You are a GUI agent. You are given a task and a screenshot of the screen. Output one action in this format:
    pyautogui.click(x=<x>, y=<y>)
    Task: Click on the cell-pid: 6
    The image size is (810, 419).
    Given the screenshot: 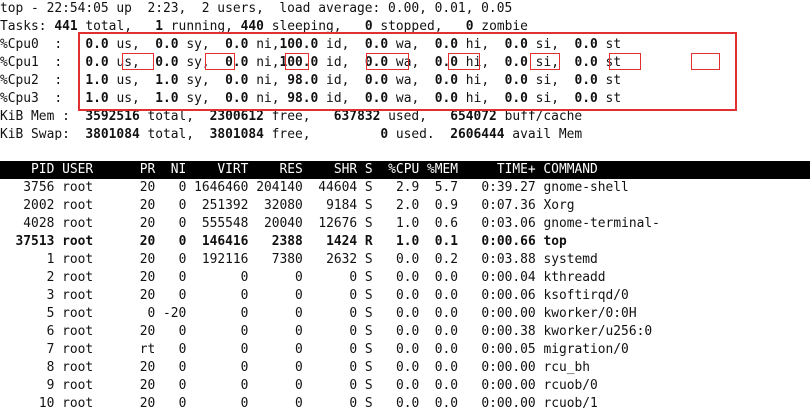 What is the action you would take?
    pyautogui.click(x=50, y=331)
    